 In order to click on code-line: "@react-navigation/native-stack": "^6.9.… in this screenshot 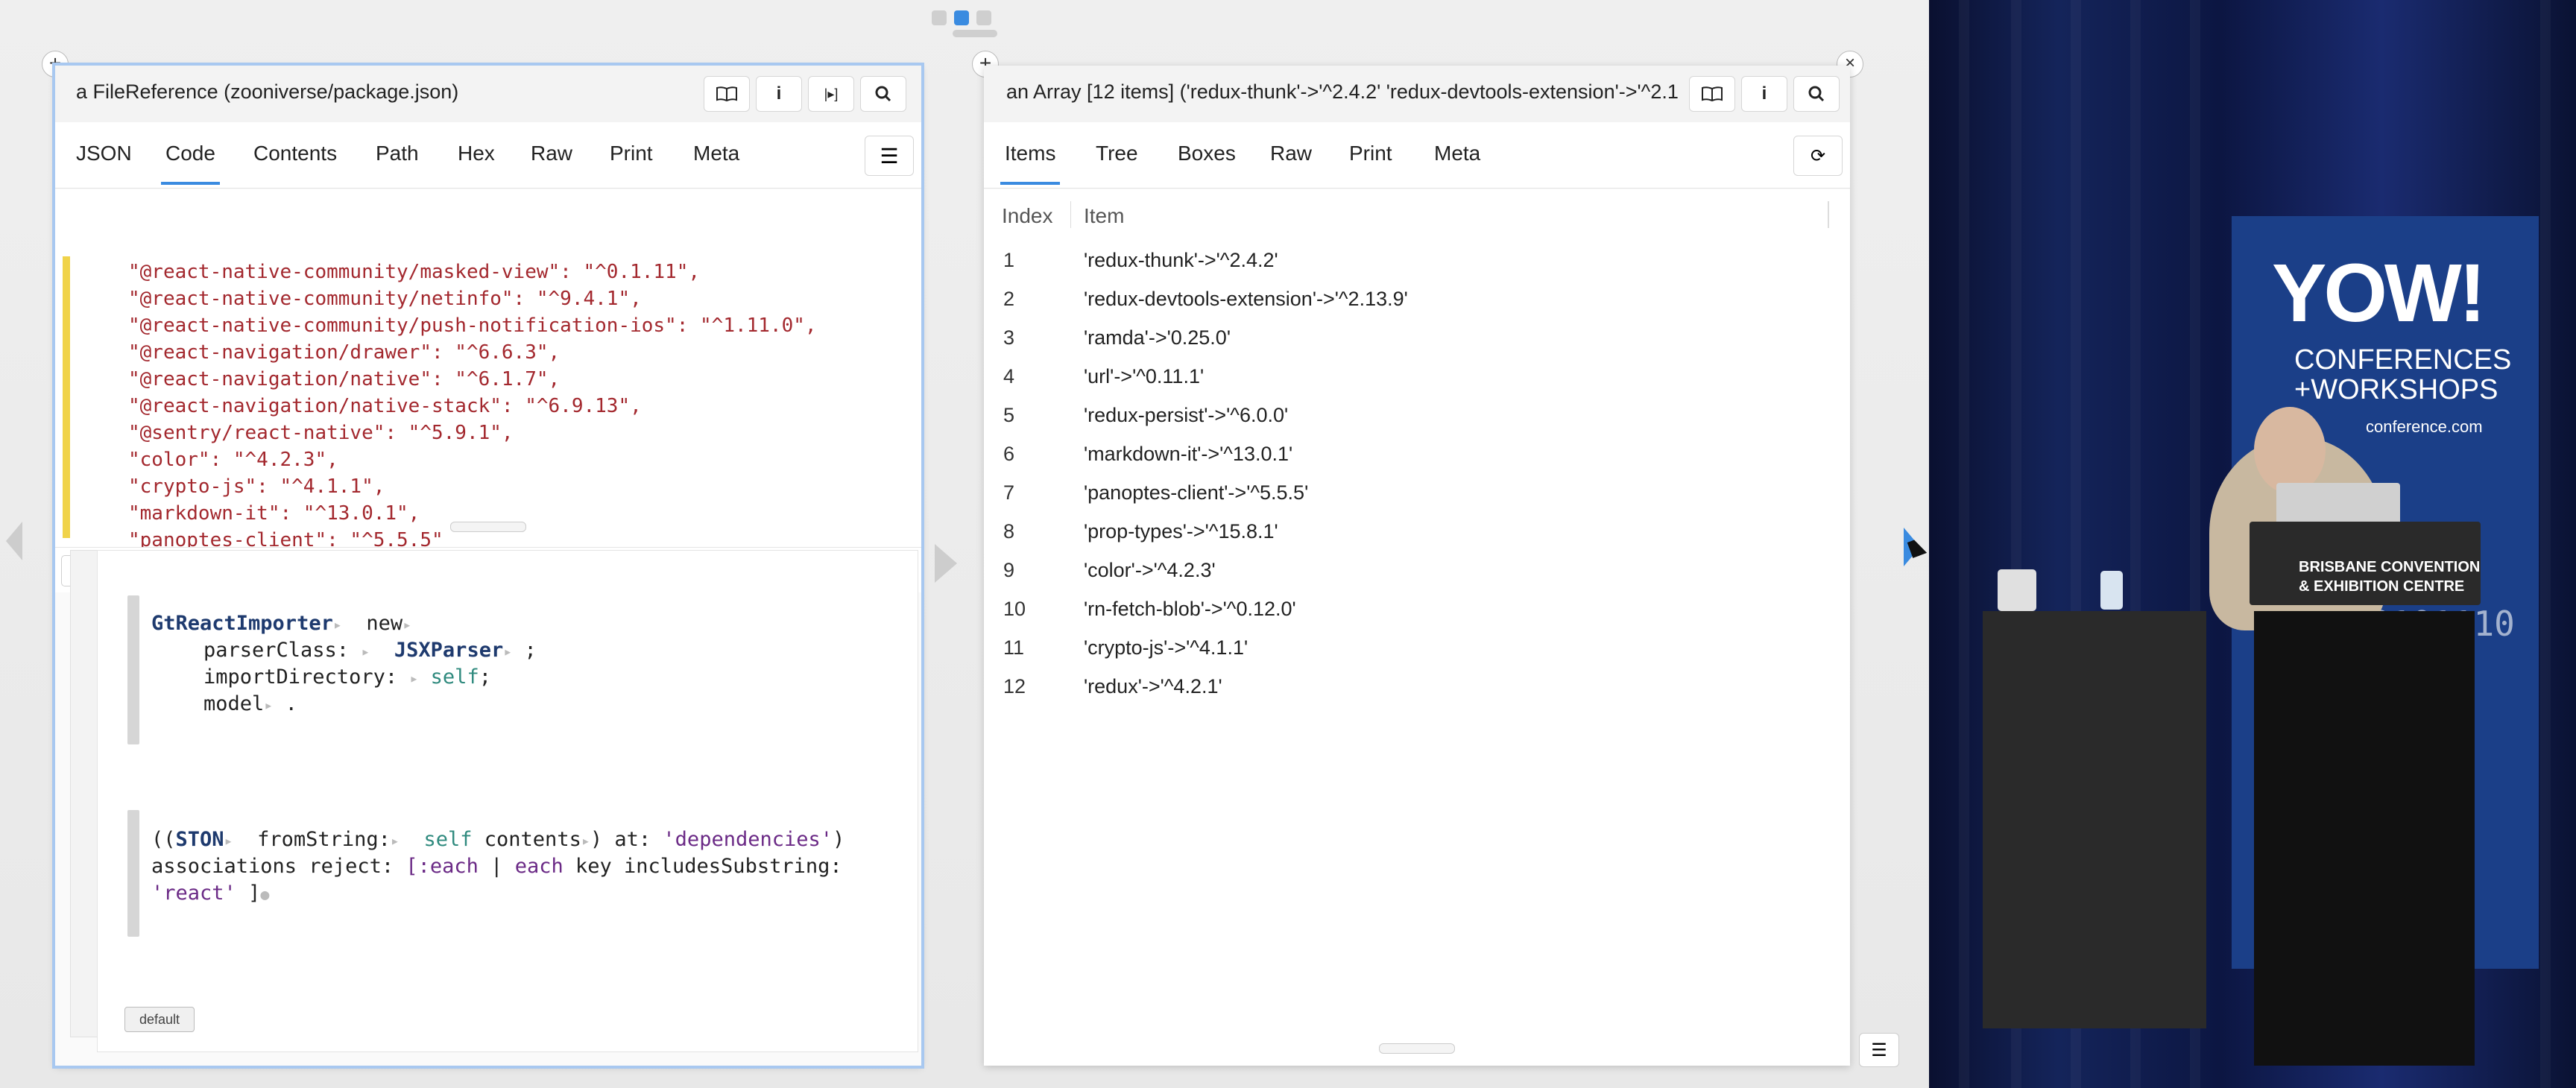, I will do `click(385, 406)`.